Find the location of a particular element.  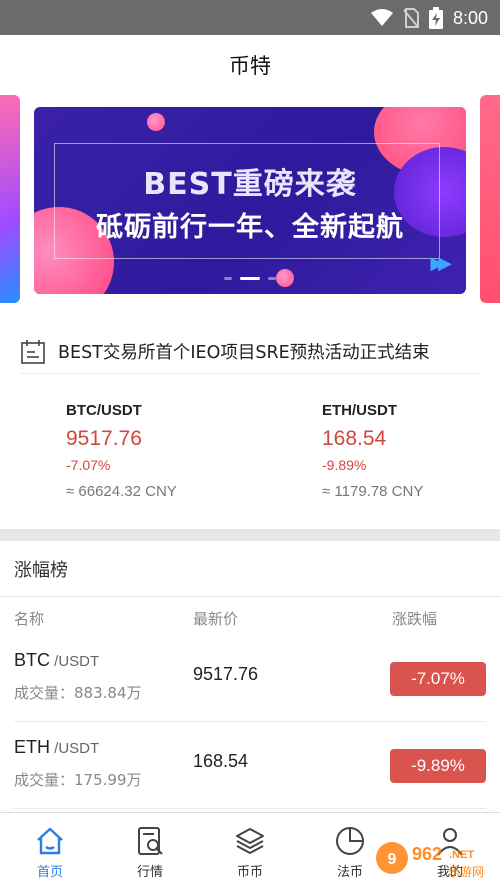

battery-charging-icon is located at coordinates (435, 18).